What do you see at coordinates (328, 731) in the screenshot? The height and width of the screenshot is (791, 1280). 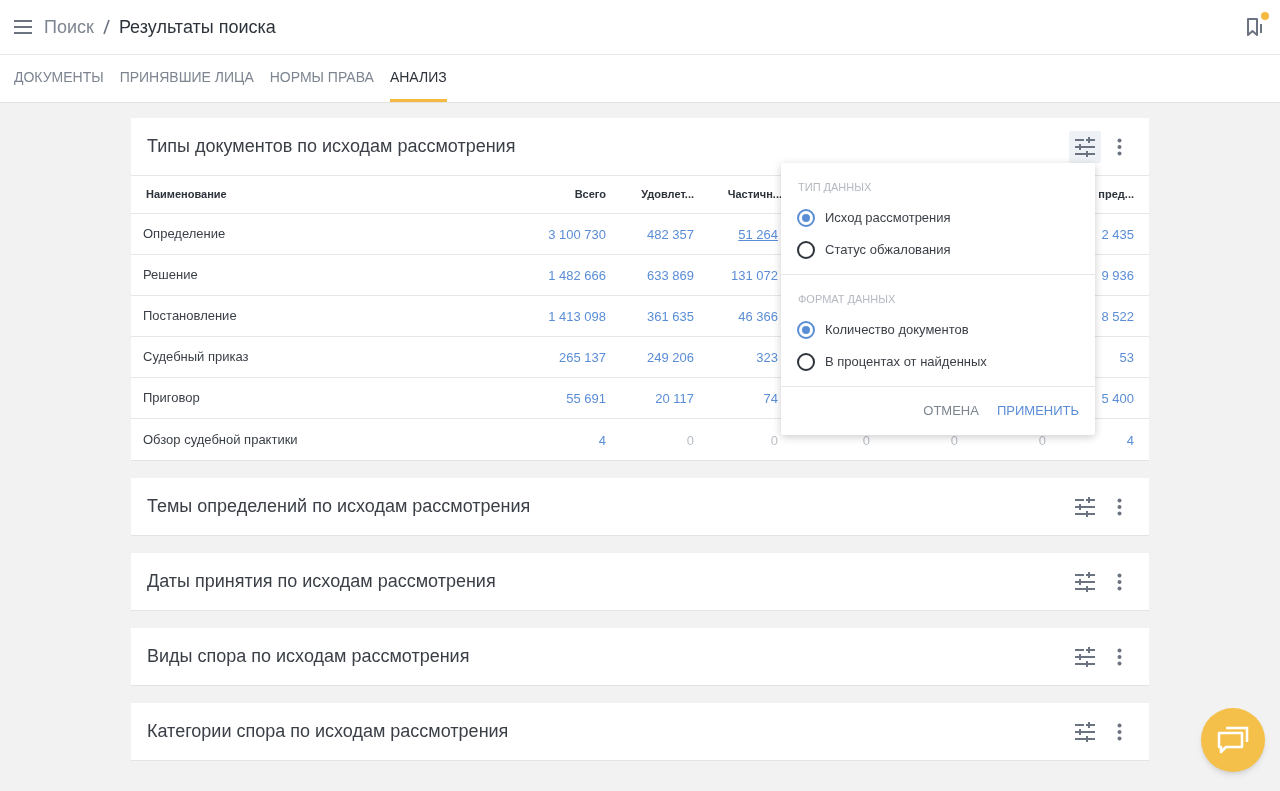 I see `panel-title: Категории спора по исходам рассмотрения` at bounding box center [328, 731].